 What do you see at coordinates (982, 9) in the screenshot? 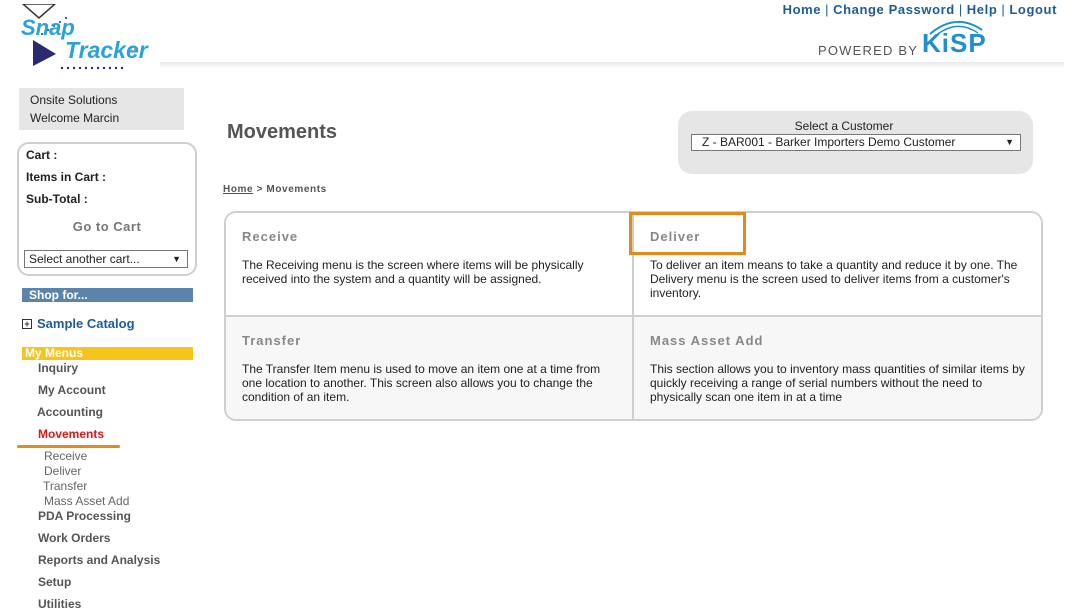
I see `help-link: Help` at bounding box center [982, 9].